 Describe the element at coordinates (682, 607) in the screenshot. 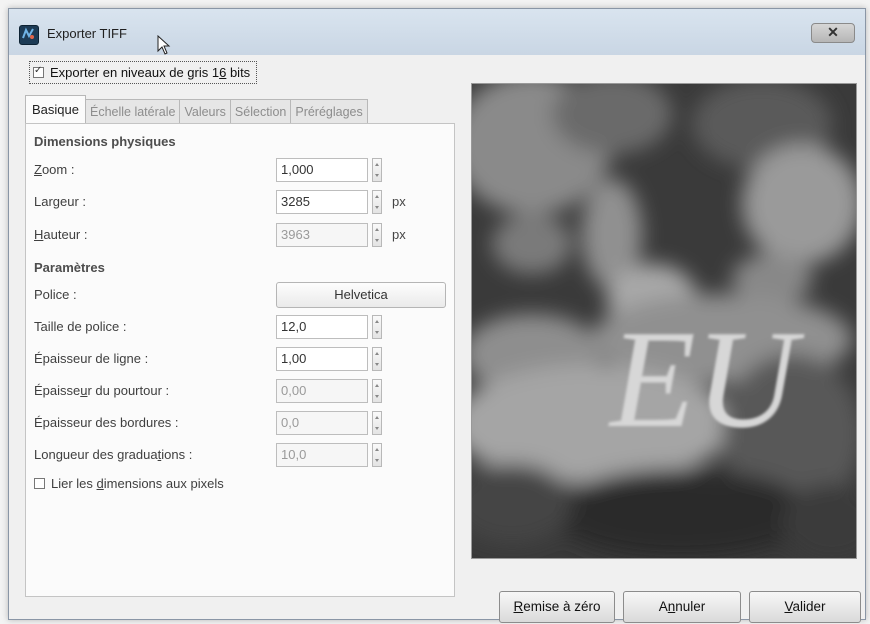

I see `cancel-button: Annuler` at that location.